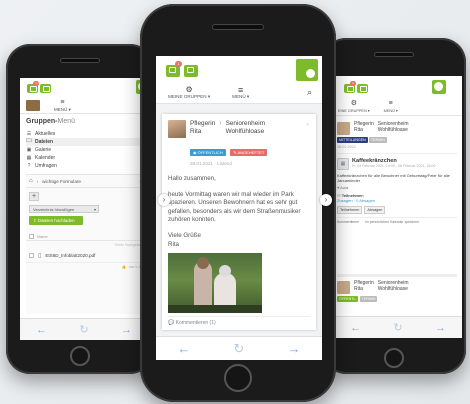 This screenshot has width=470, height=404. I want to click on post-header: Pflegerin Rita Seniorenheim Wohlfühloase, so click(397, 128).